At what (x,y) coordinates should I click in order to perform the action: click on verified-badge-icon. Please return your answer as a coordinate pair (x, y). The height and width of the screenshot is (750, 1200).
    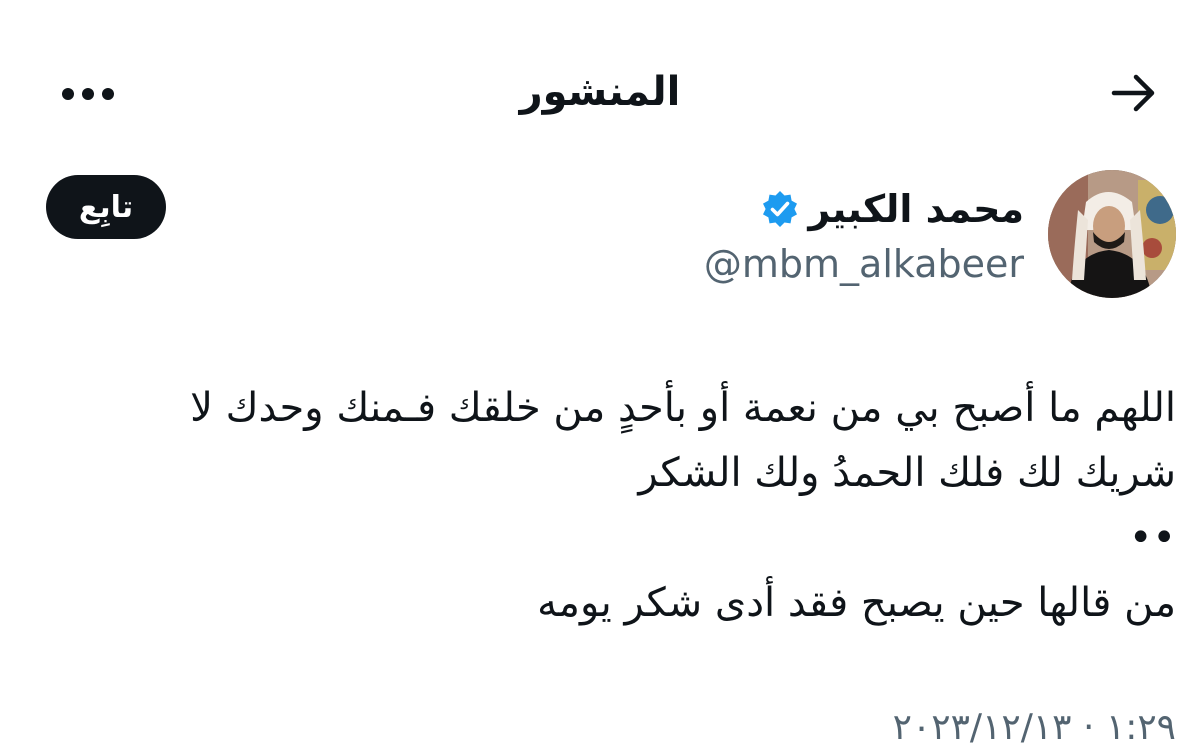
    Looking at the image, I should click on (780, 209).